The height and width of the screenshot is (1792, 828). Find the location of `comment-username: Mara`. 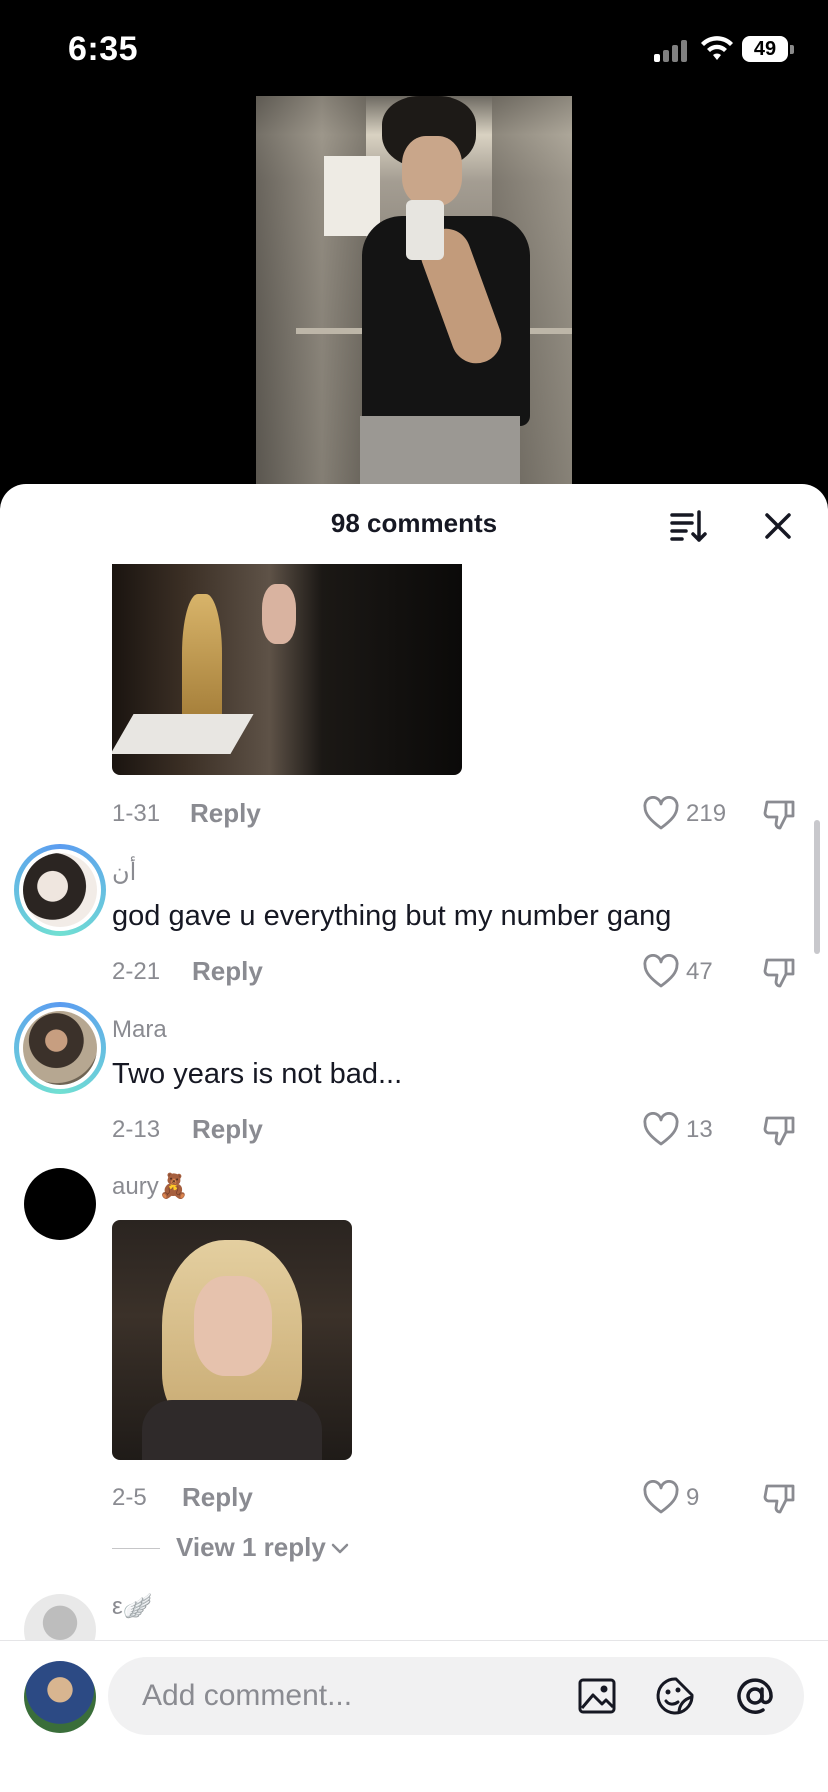

comment-username: Mara is located at coordinates (139, 1030).